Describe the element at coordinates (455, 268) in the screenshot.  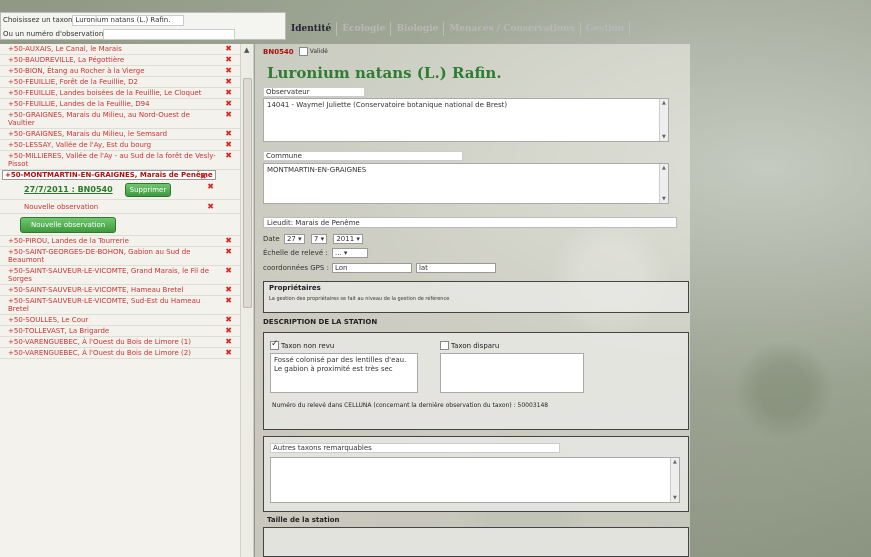
I see `gps-lat-input: lat` at that location.